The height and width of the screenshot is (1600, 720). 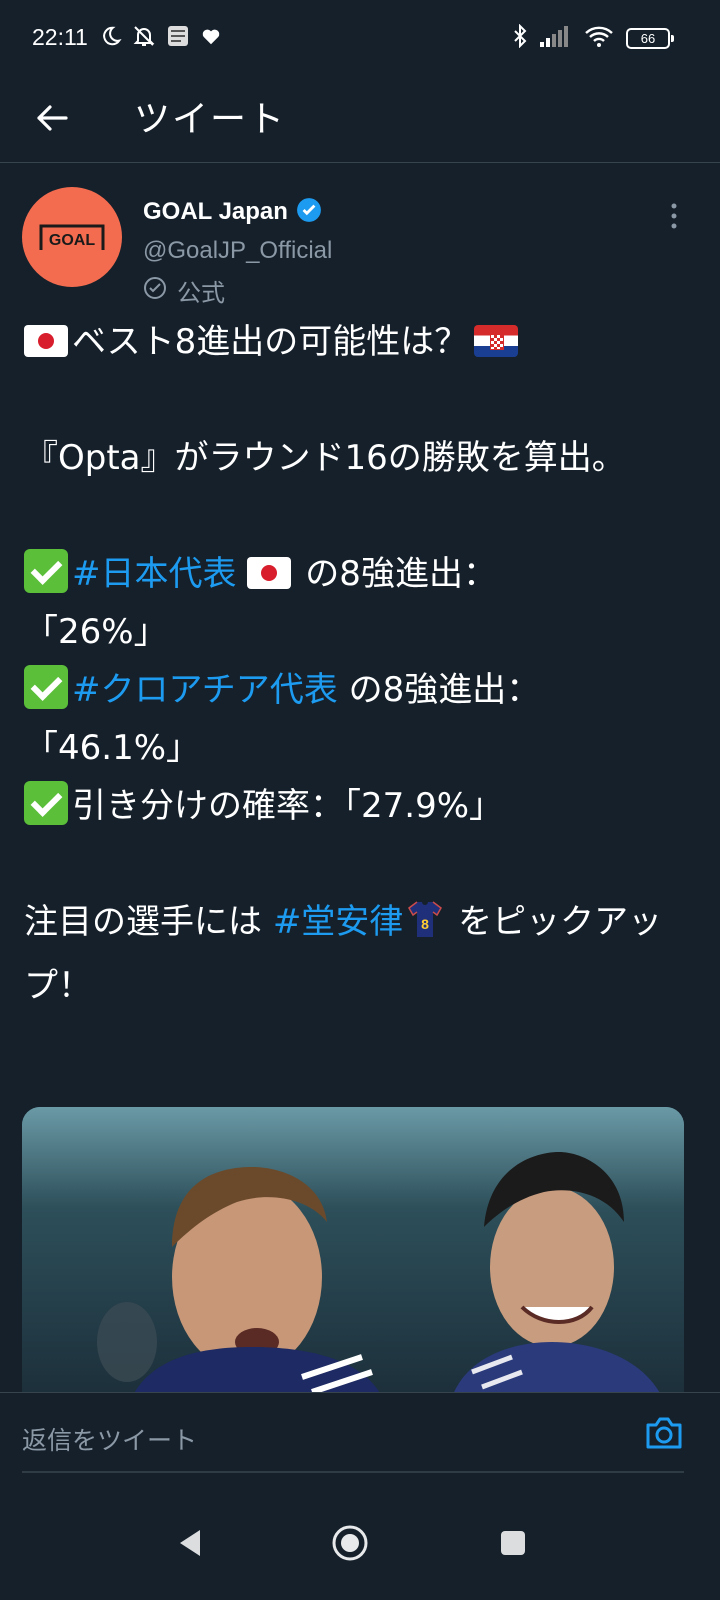 What do you see at coordinates (96, 632) in the screenshot?
I see `tweet-line: 「26%」` at bounding box center [96, 632].